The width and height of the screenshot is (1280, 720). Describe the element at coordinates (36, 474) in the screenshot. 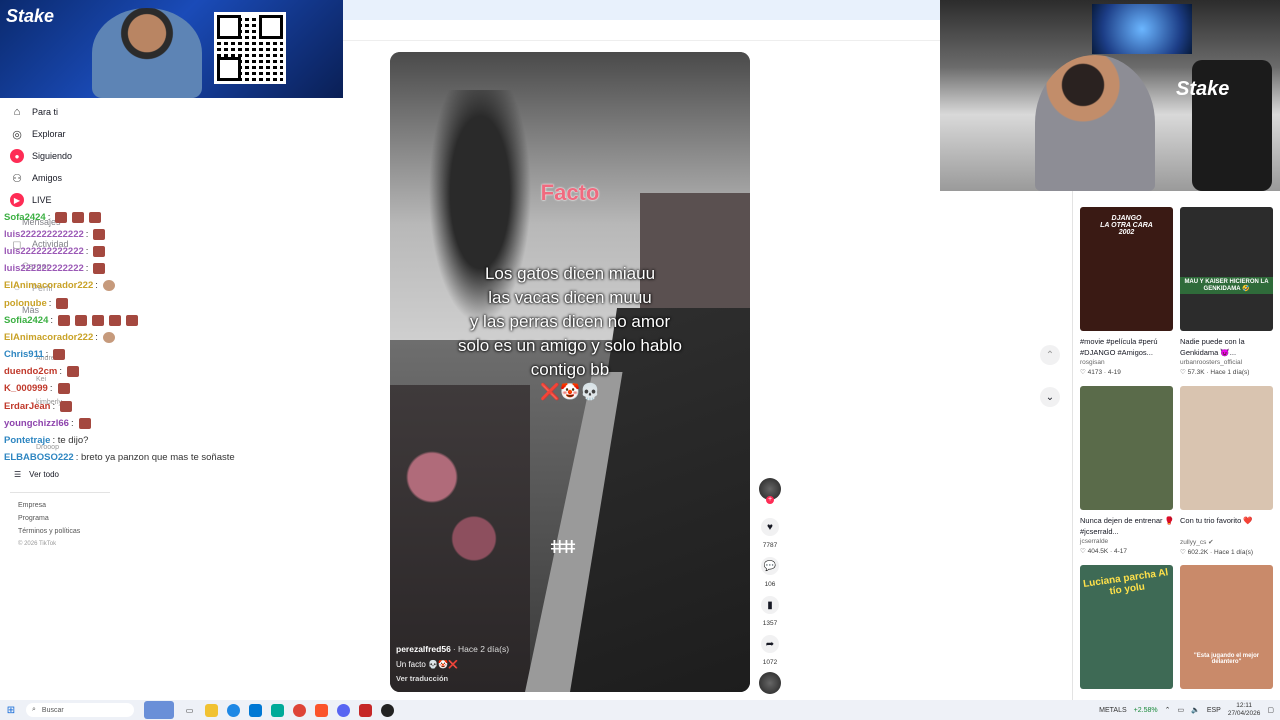

I see `see-all-link: ☰ Ver todo` at that location.